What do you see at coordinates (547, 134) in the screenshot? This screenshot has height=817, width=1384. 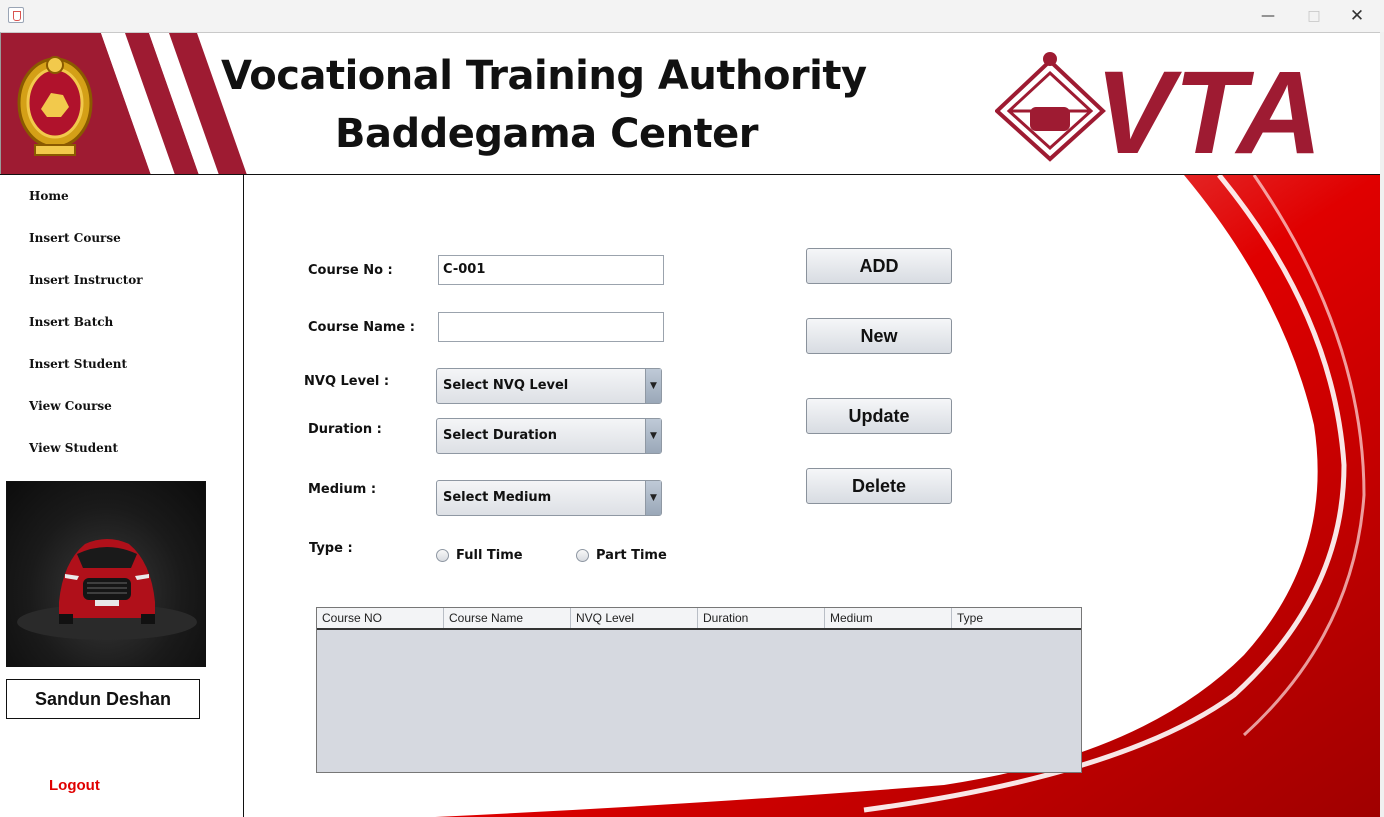 I see `page-title-line-2: Baddegama Center` at bounding box center [547, 134].